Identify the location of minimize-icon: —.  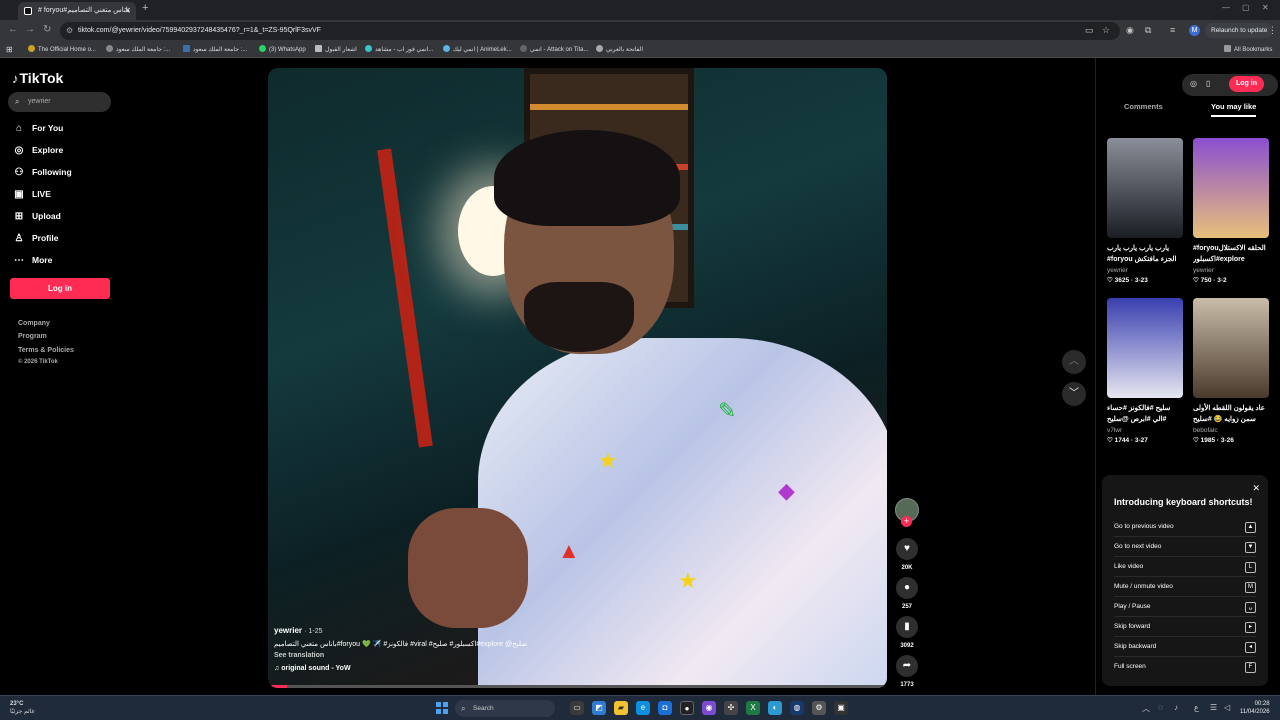
(1226, 7).